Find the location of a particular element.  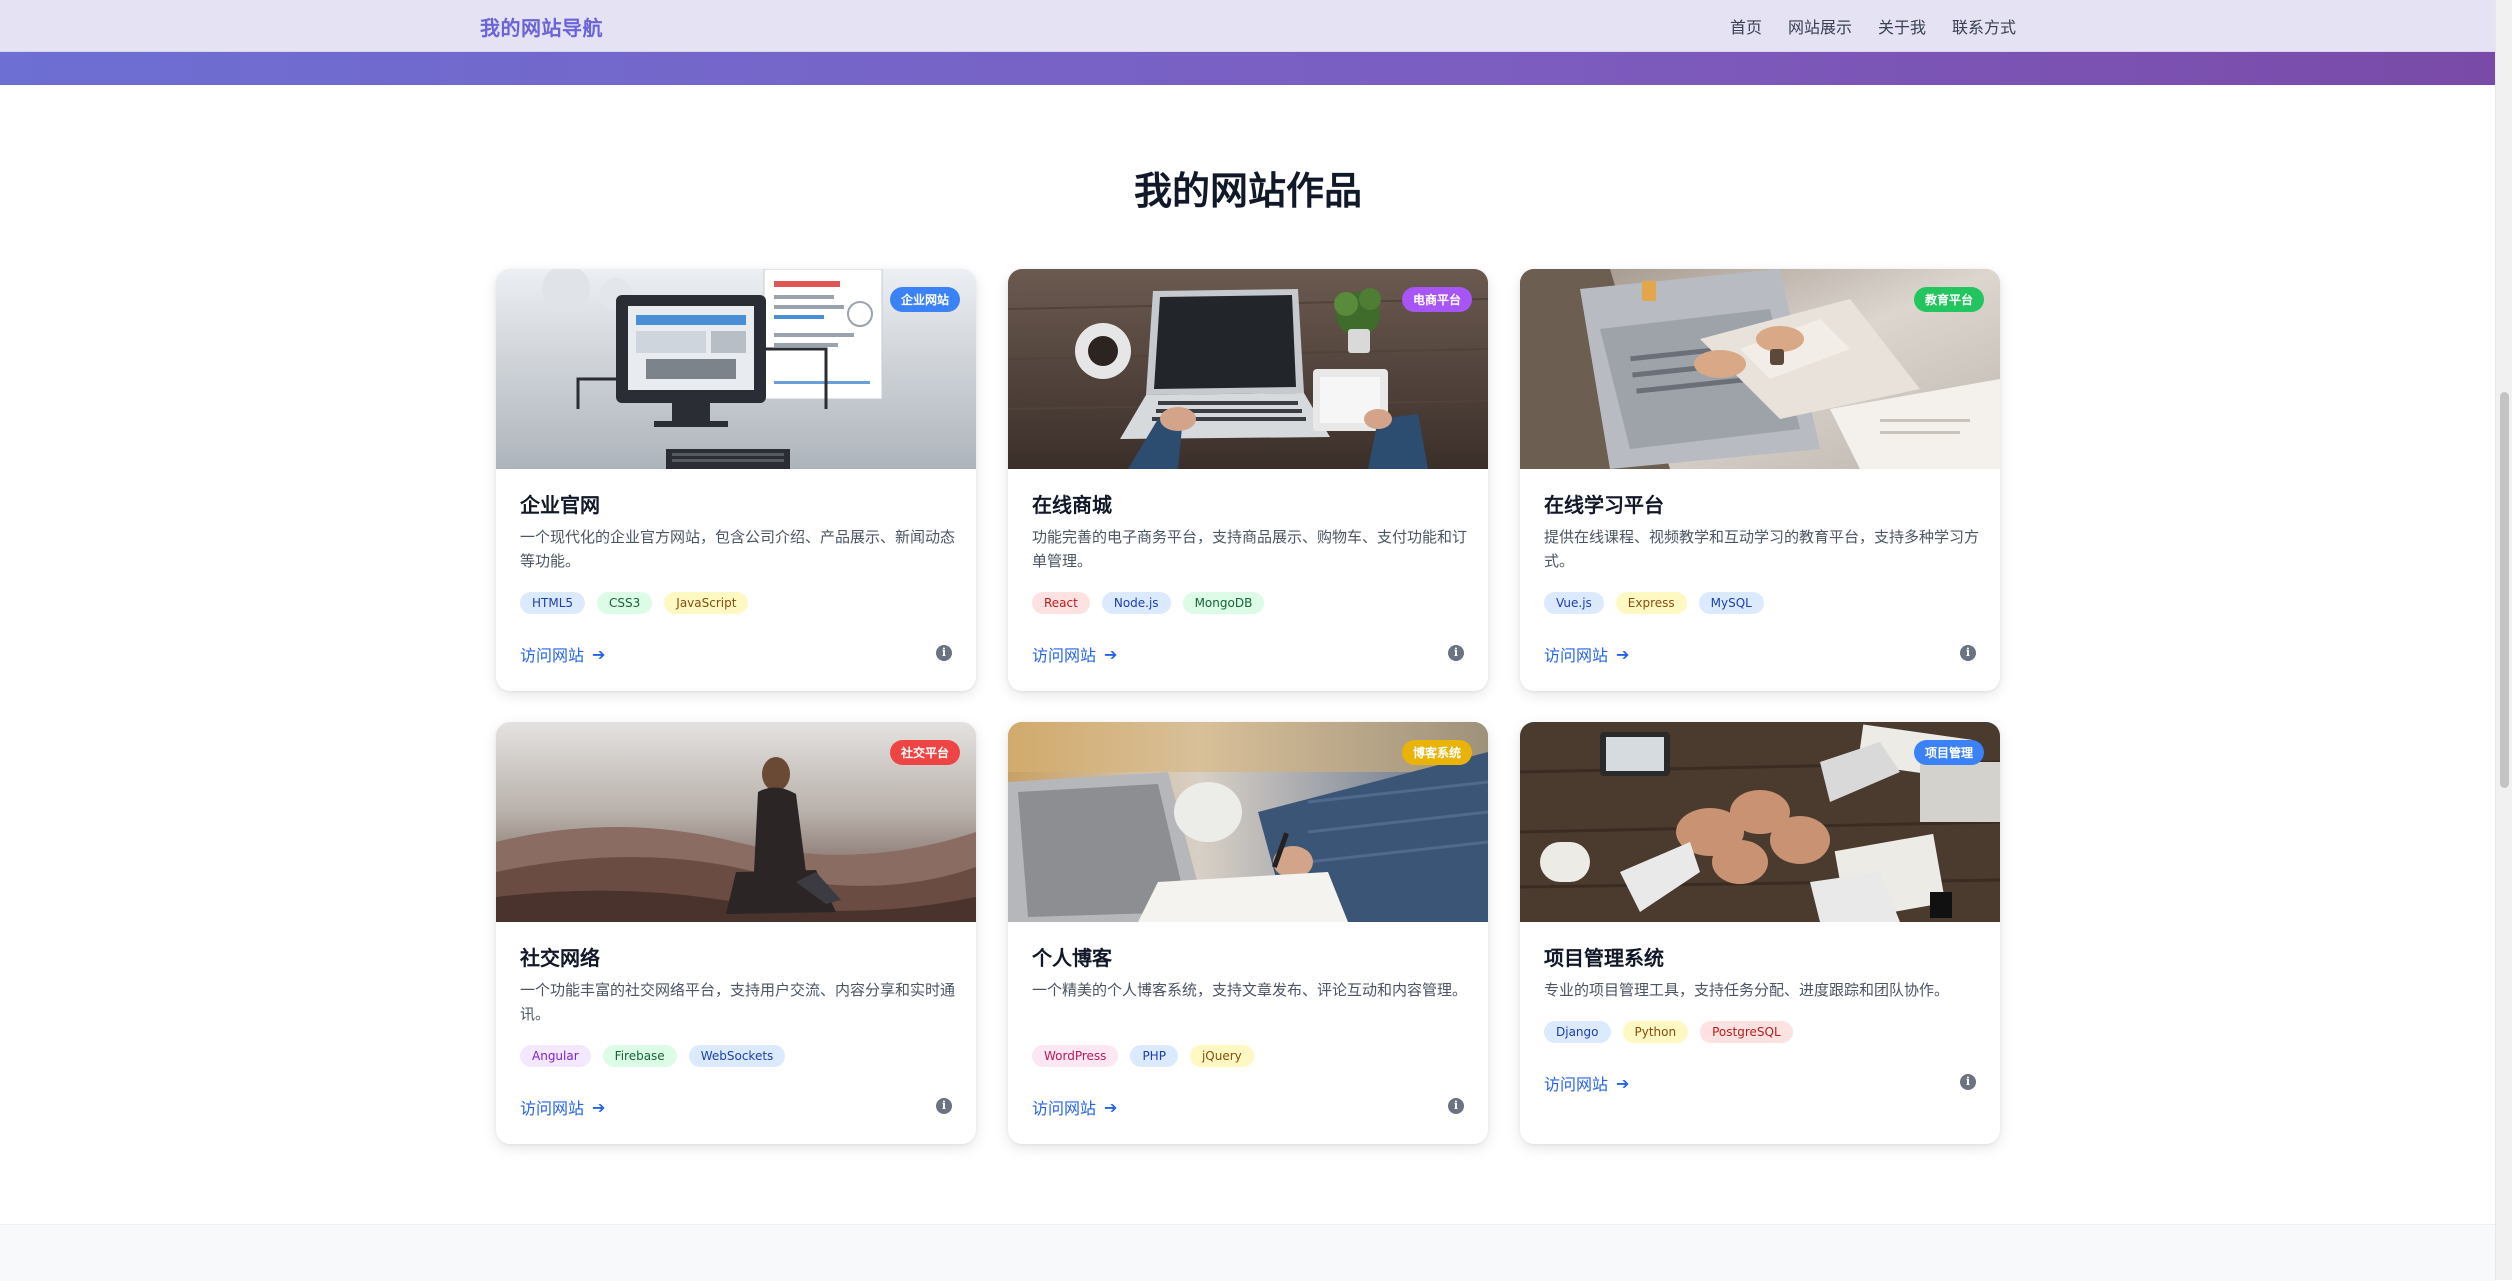

tech-tags: HTML5 CSS3 JavaScript is located at coordinates (634, 603).